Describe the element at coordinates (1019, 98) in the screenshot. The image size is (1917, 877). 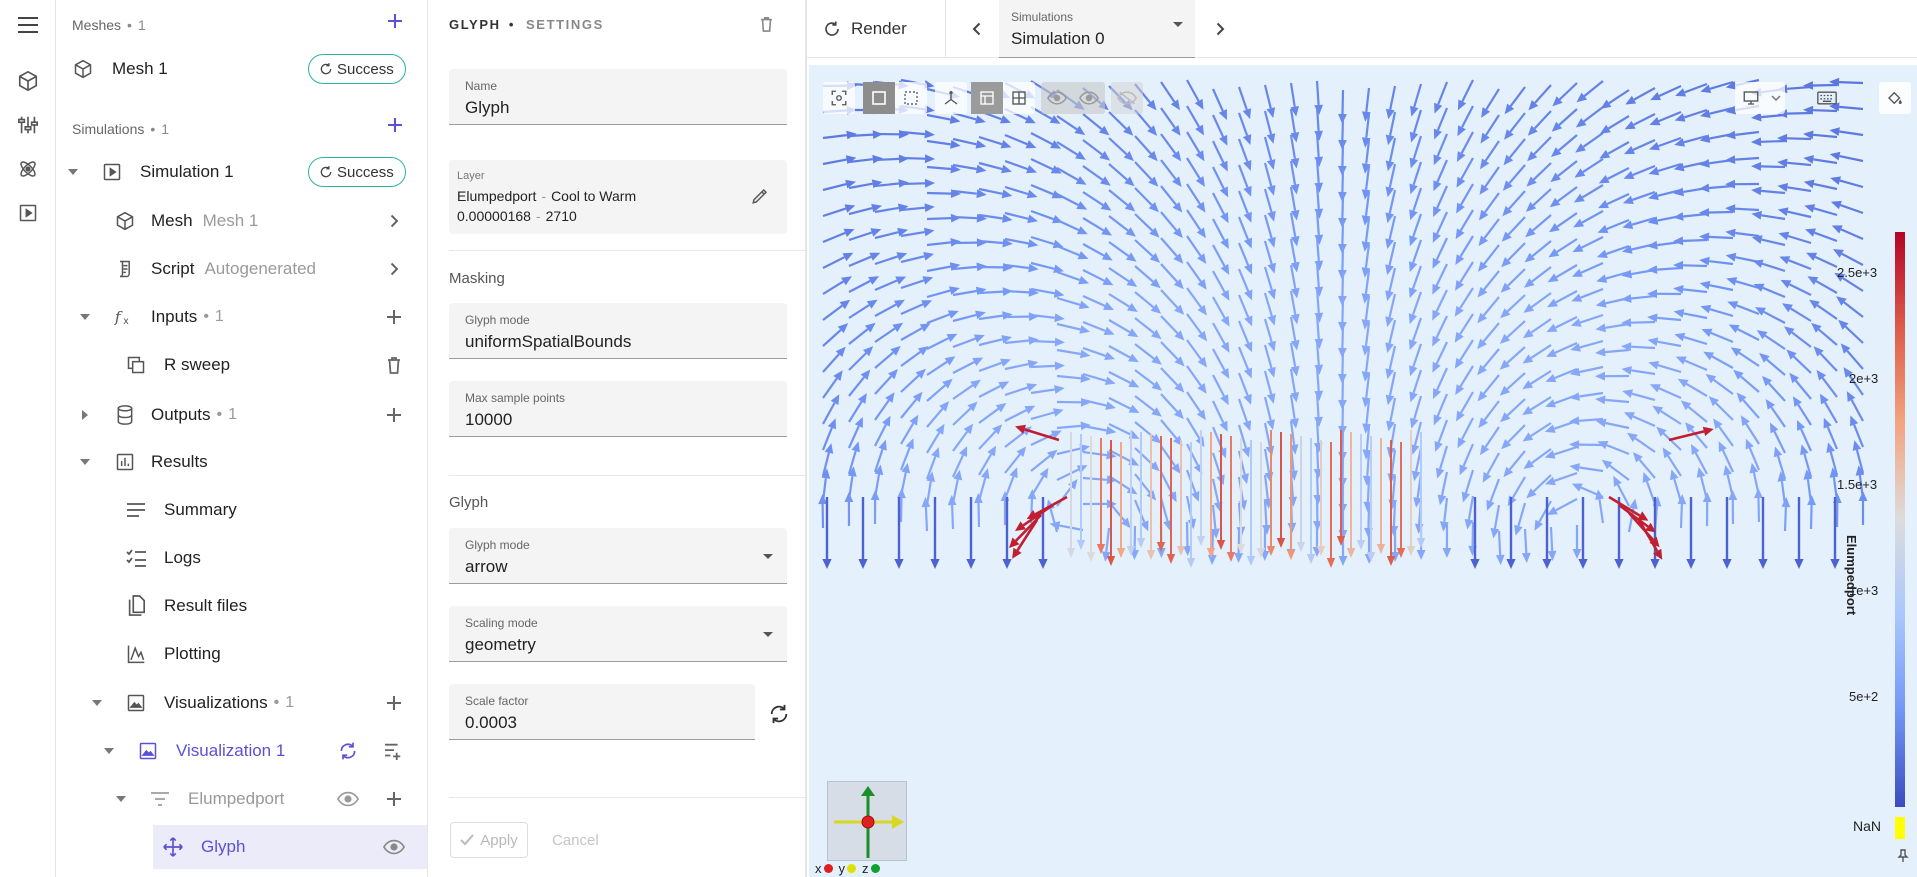
I see `grid-icon` at that location.